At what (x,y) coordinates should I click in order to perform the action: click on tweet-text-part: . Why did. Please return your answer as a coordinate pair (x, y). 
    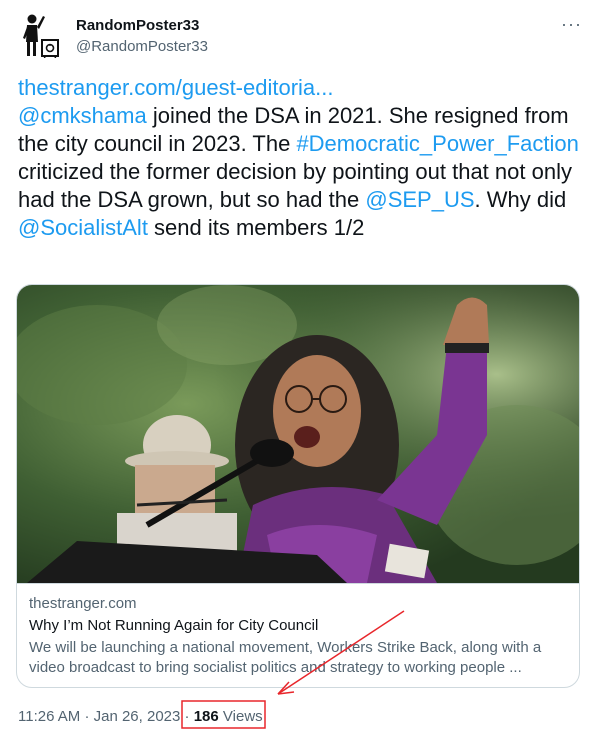
    Looking at the image, I should click on (520, 199).